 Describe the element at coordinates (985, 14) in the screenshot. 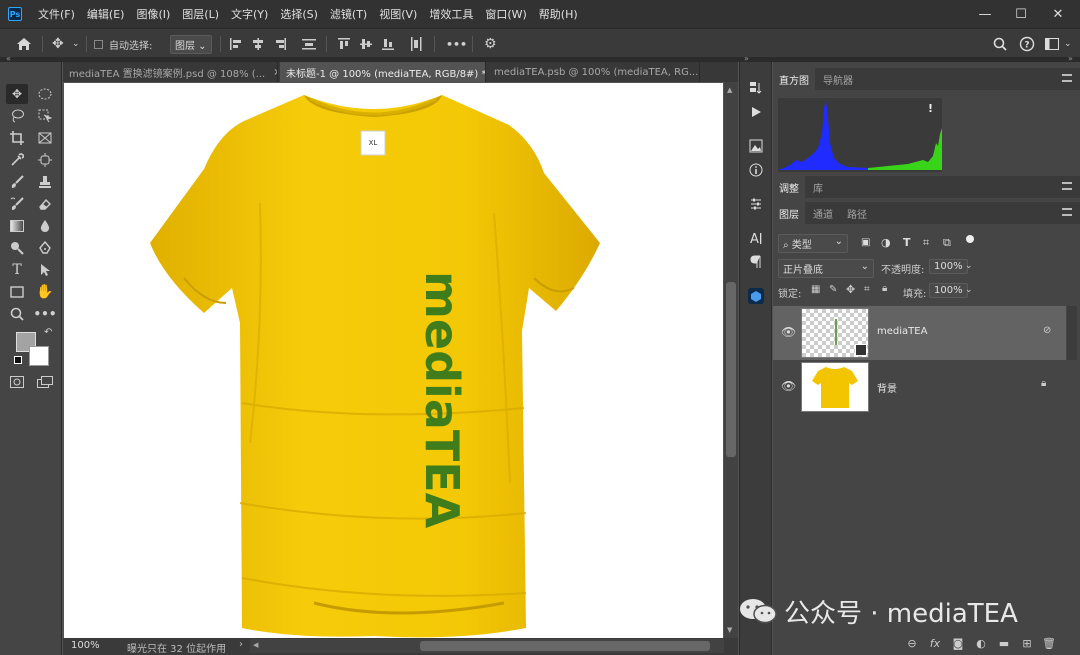

I see `minimize-button: —` at that location.